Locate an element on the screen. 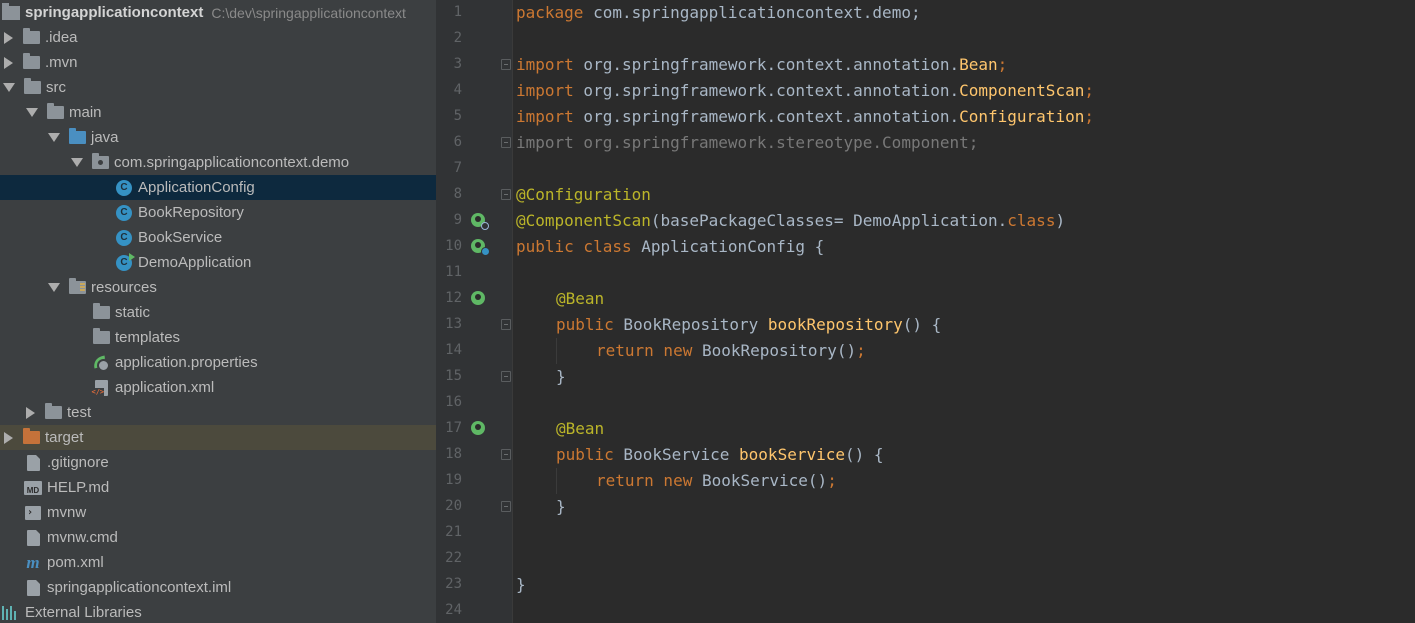 The image size is (1415, 623). gutter-divider is located at coordinates (512, 311).